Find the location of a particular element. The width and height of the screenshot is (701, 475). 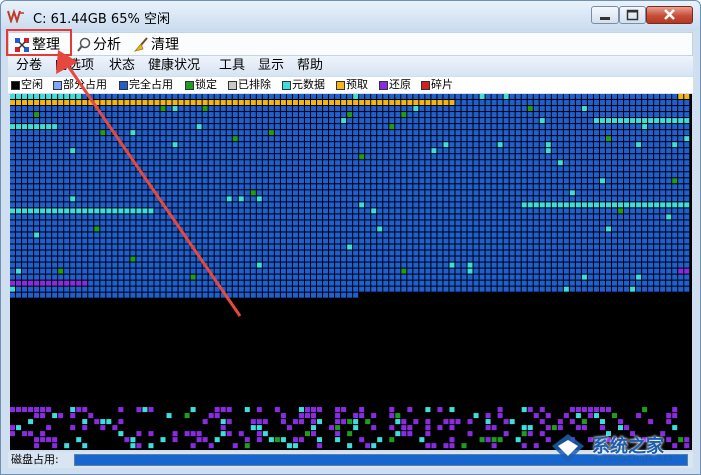

maximize-button is located at coordinates (632, 15).